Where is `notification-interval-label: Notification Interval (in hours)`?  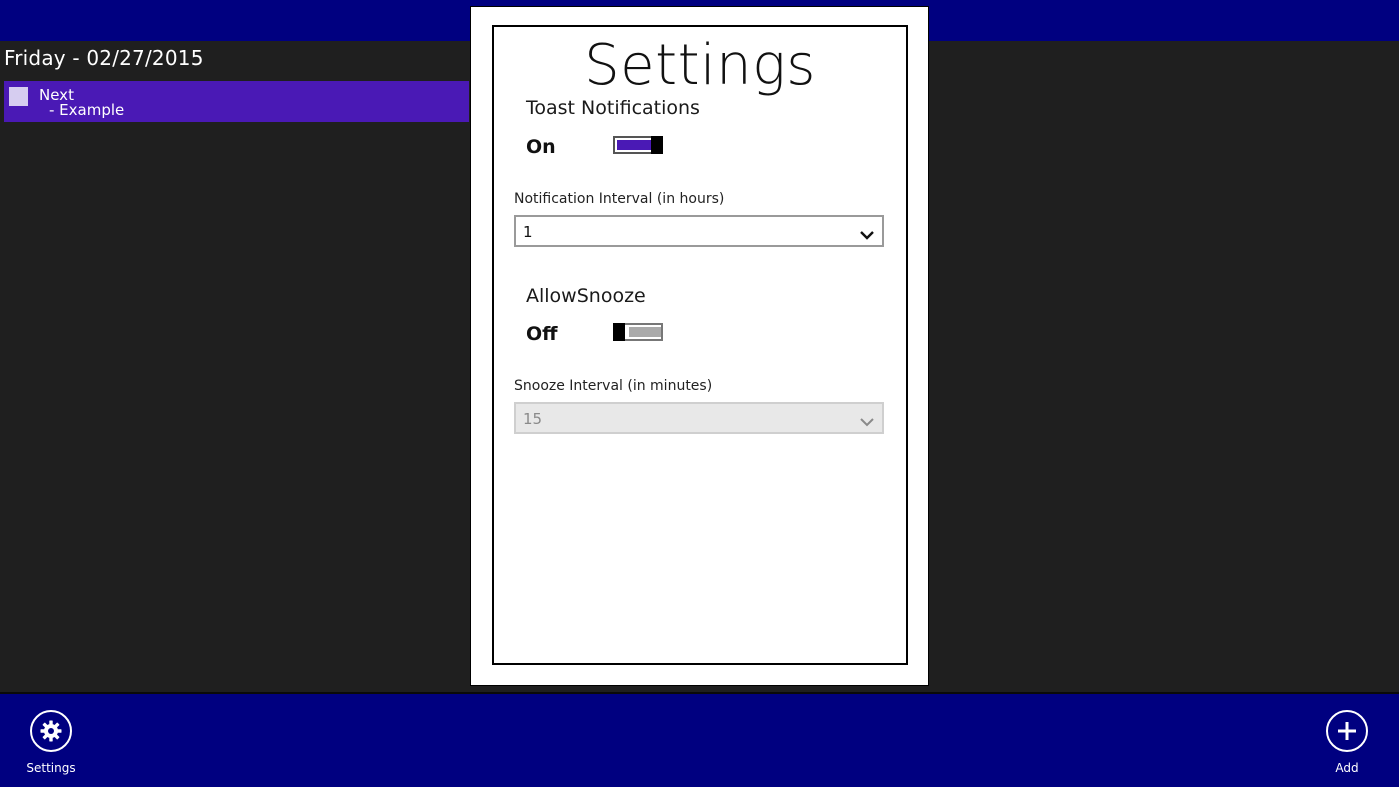 notification-interval-label: Notification Interval (in hours) is located at coordinates (619, 199).